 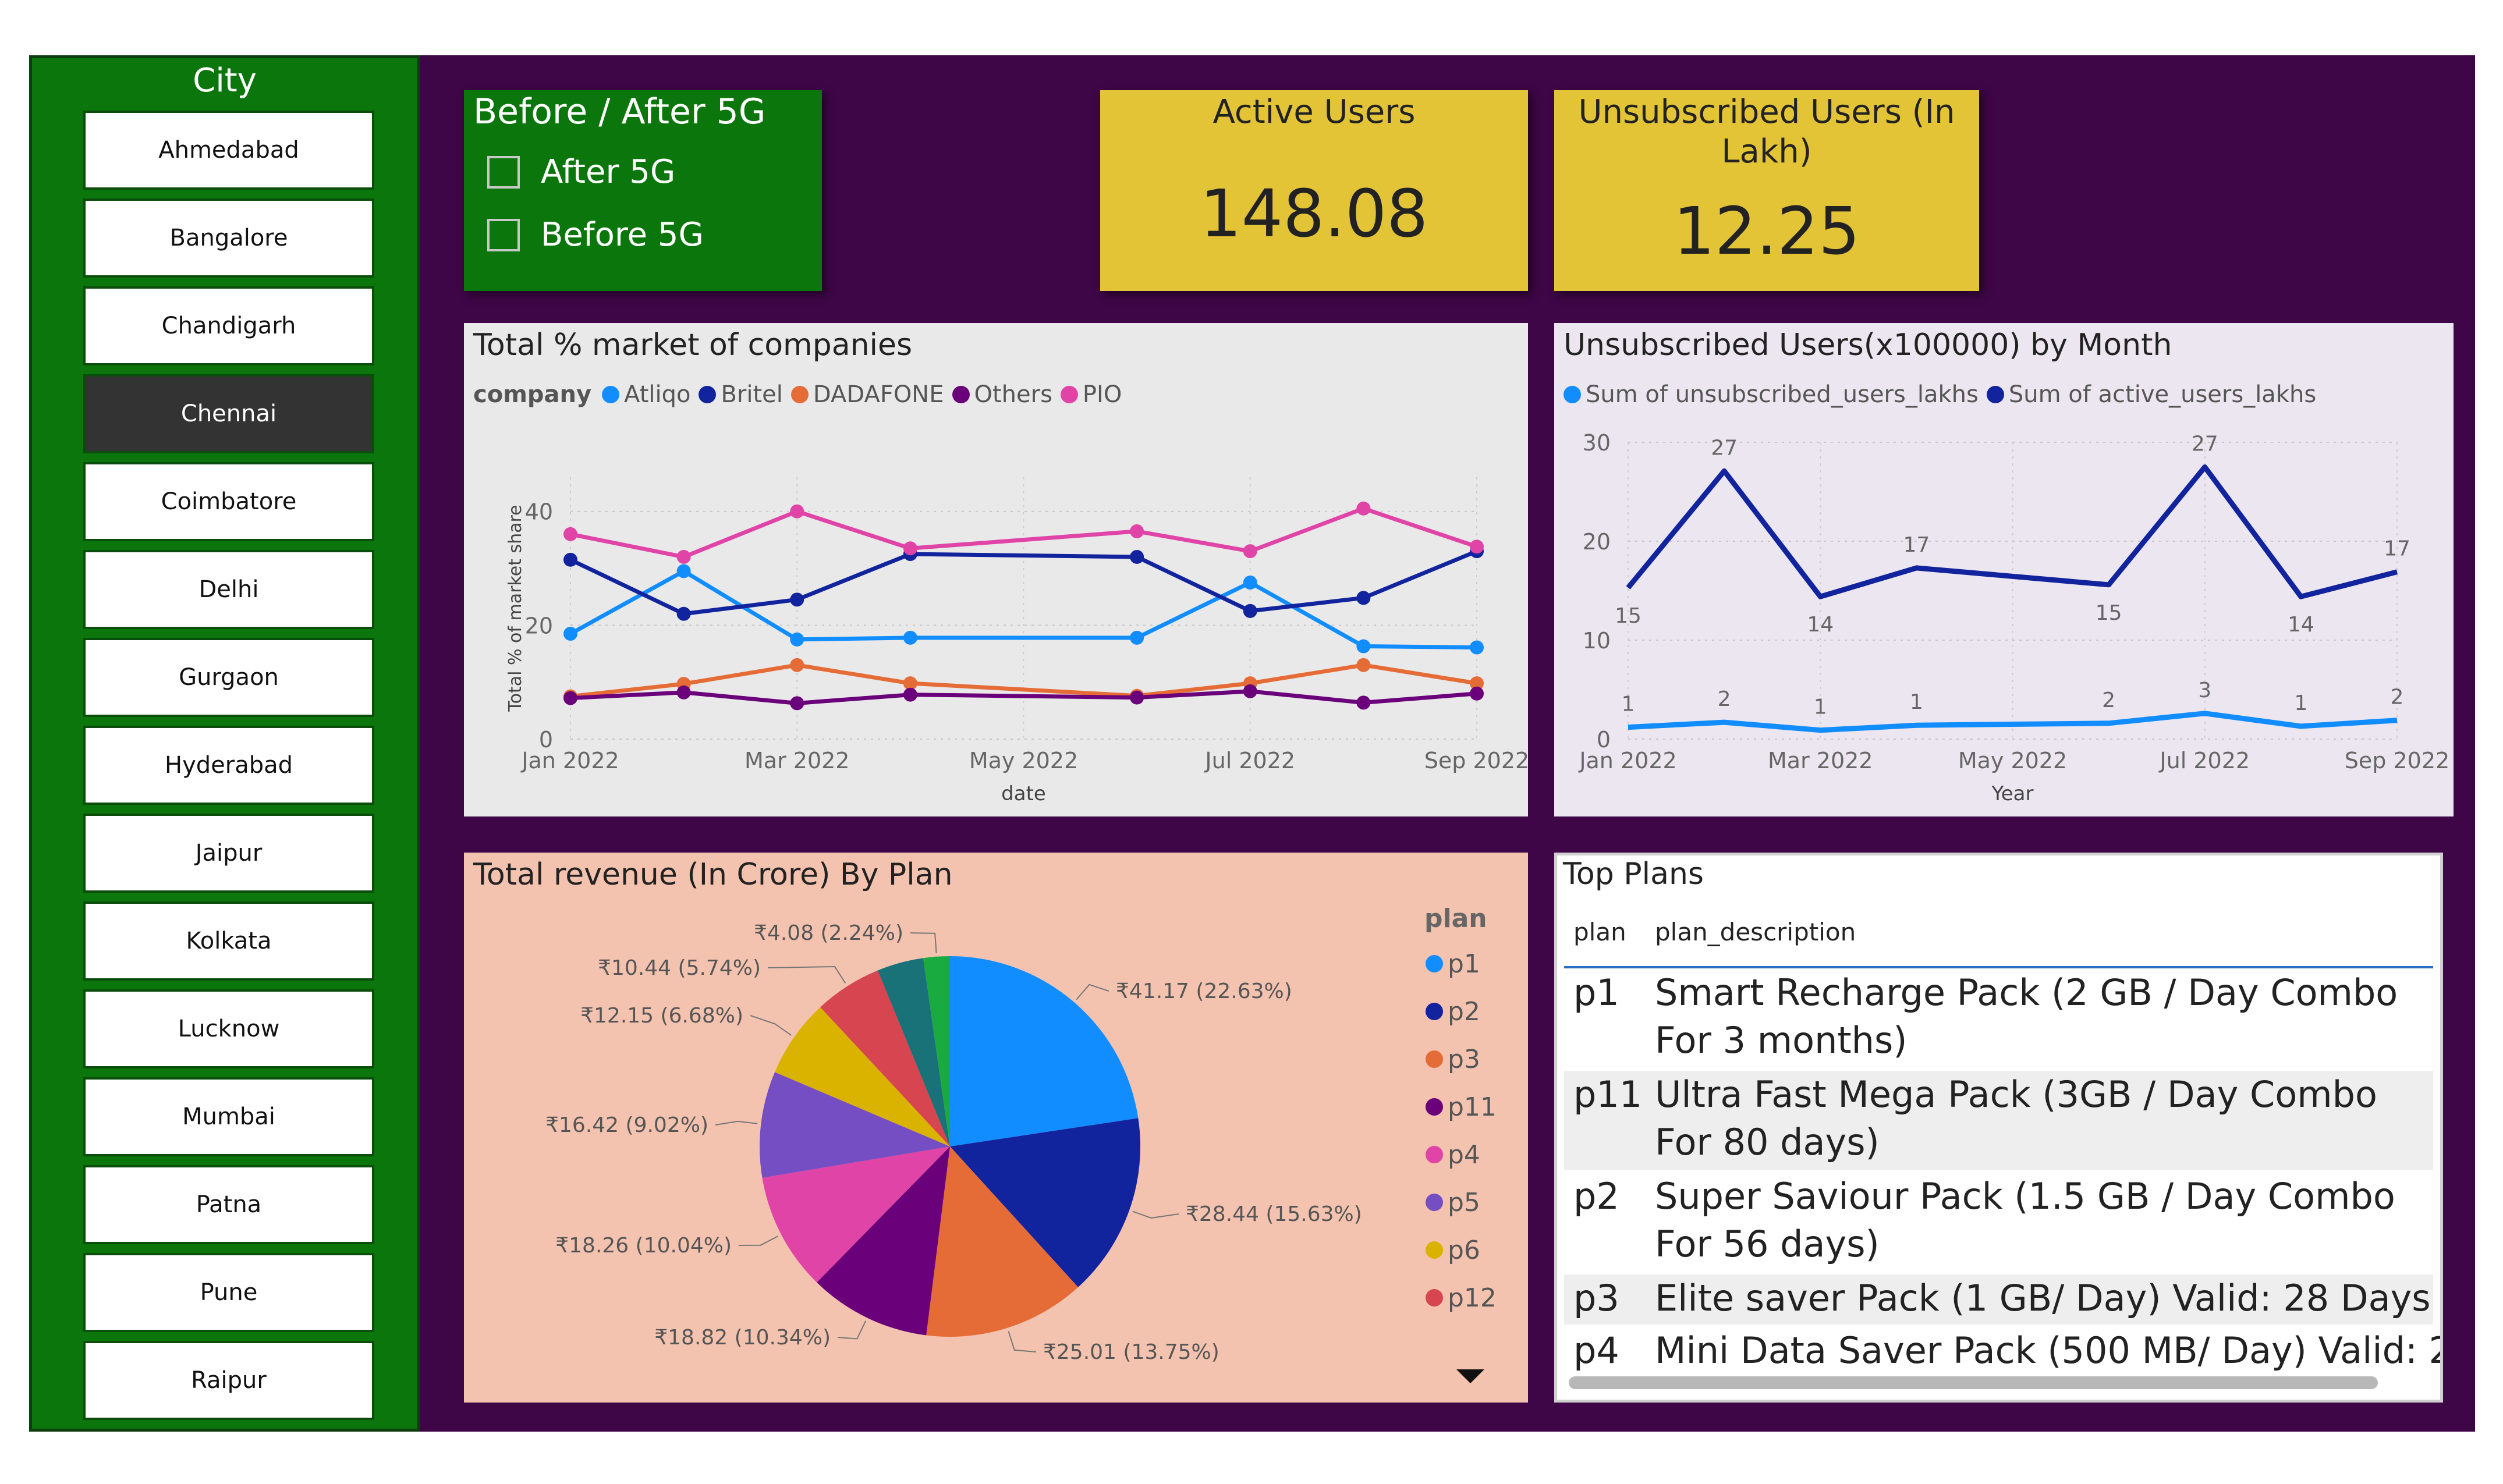 What do you see at coordinates (503, 234) in the screenshot?
I see `checkbox-before-5g` at bounding box center [503, 234].